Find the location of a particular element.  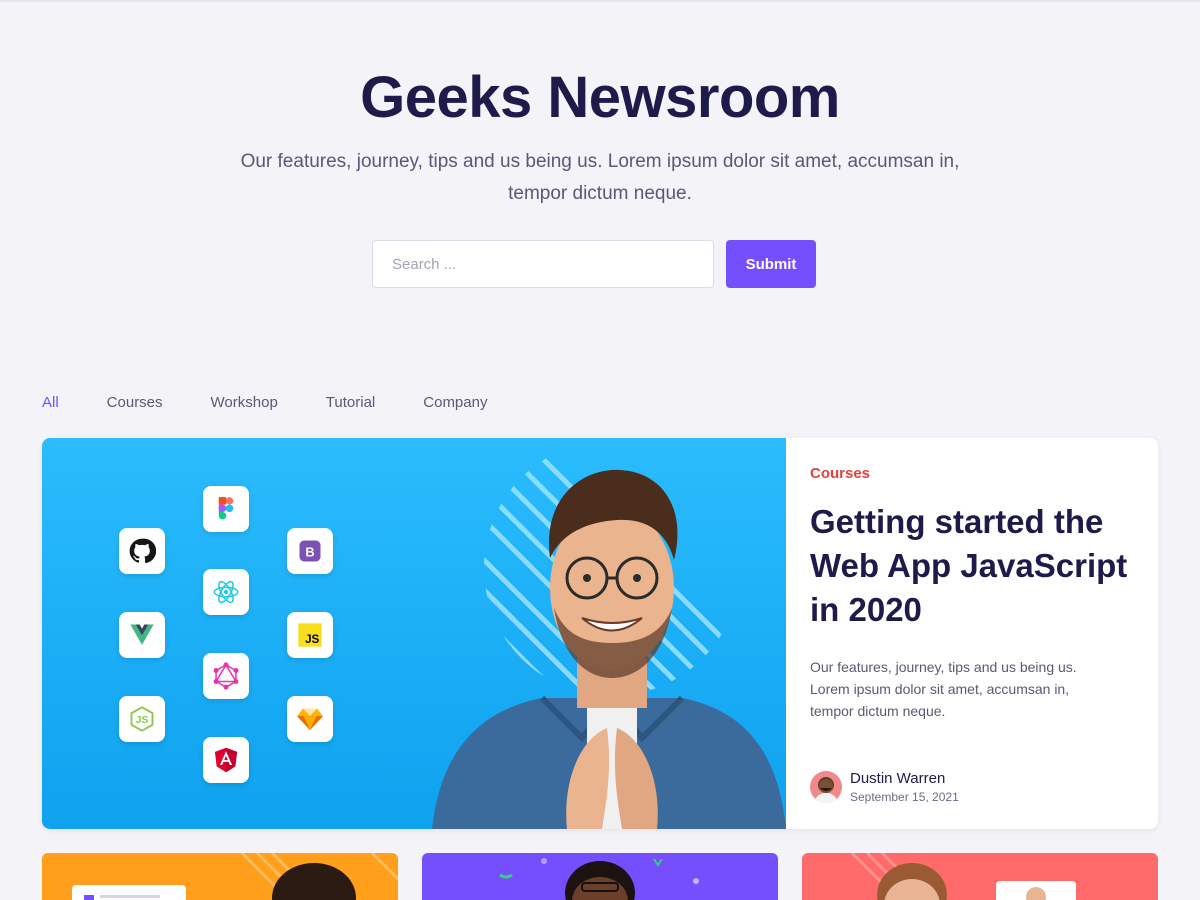

javascript-icon: JS is located at coordinates (310, 635).